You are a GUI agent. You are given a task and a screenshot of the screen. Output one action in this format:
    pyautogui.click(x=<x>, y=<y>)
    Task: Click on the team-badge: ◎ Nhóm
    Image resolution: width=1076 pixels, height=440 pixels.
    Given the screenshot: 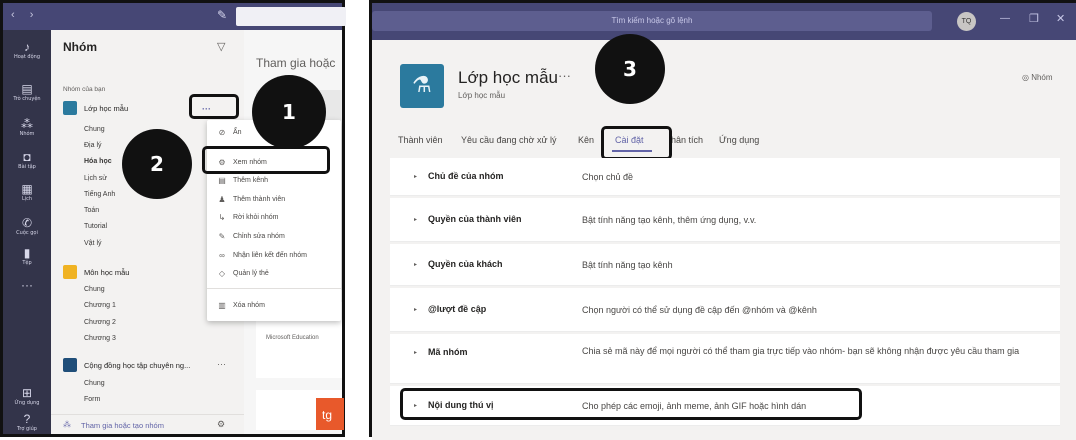 What is the action you would take?
    pyautogui.click(x=1037, y=77)
    